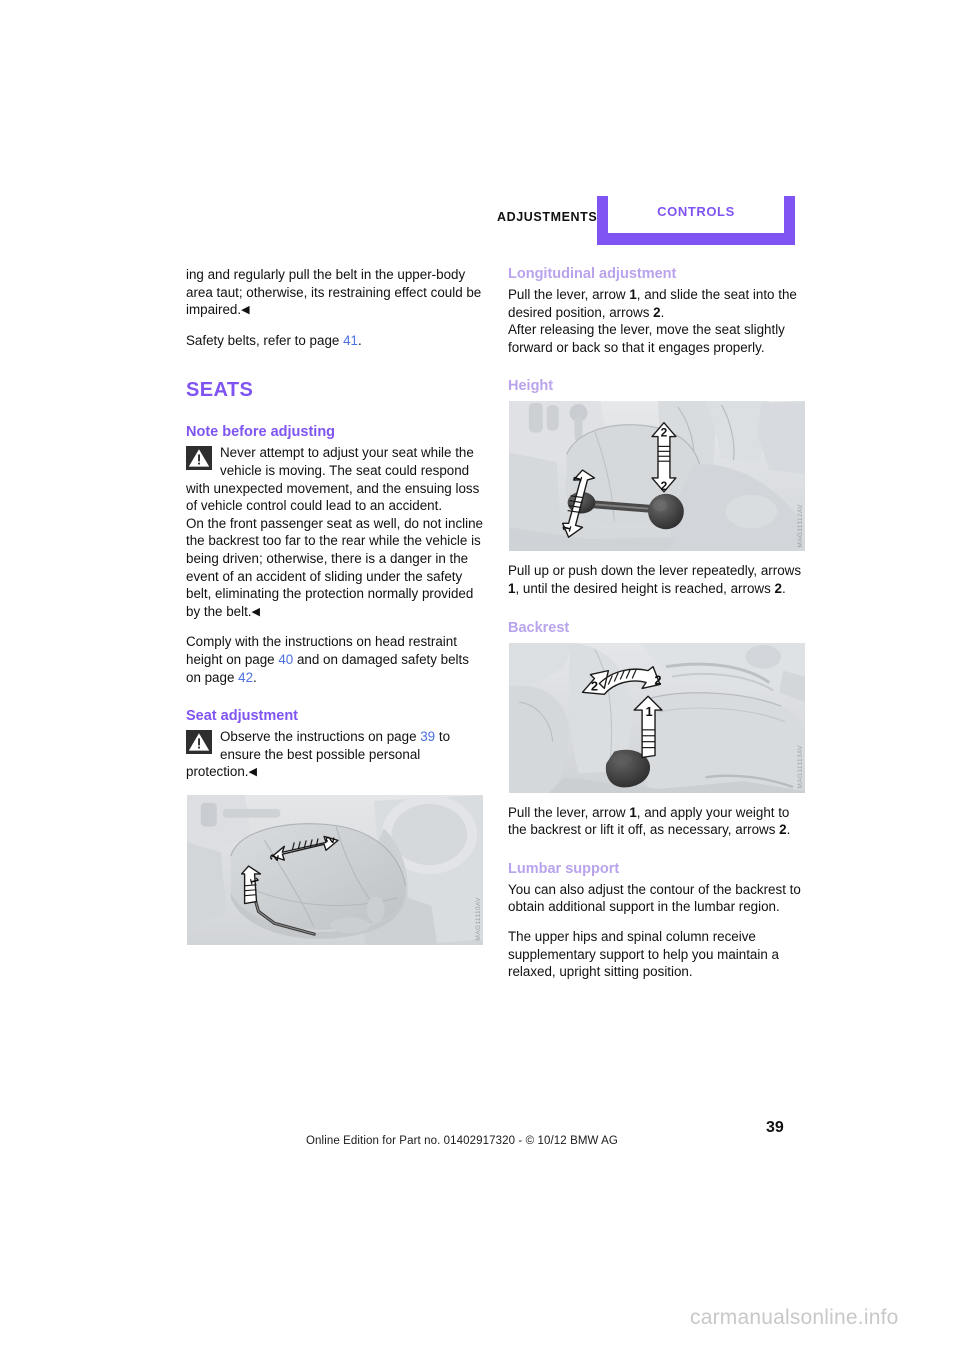  I want to click on site-watermark: carmanualsonline.info, so click(794, 1317).